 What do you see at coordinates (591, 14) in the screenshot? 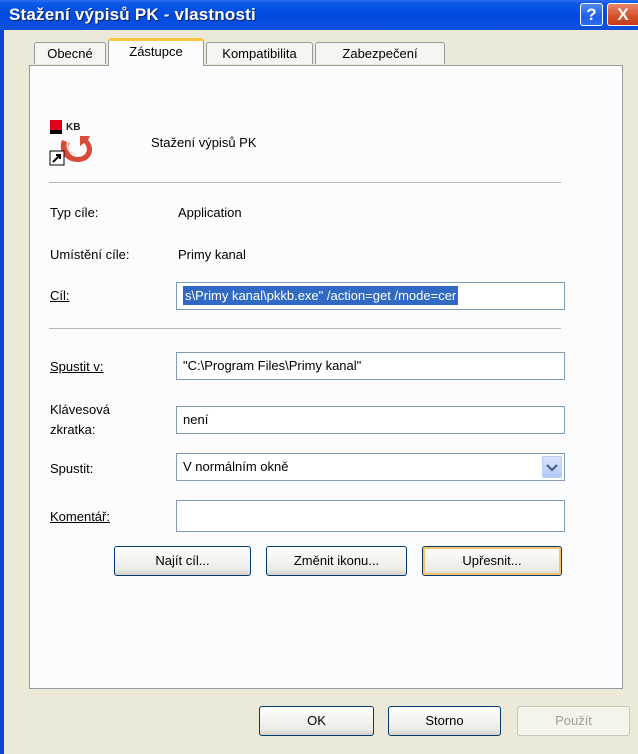
I see `help-button: ?` at bounding box center [591, 14].